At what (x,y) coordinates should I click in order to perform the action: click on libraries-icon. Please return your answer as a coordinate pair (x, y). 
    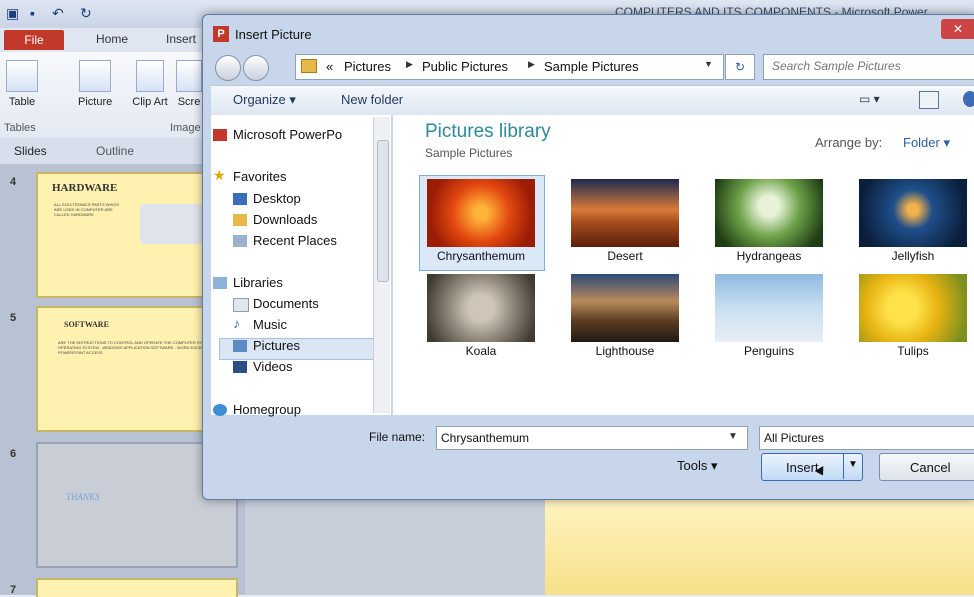
    Looking at the image, I should click on (220, 283).